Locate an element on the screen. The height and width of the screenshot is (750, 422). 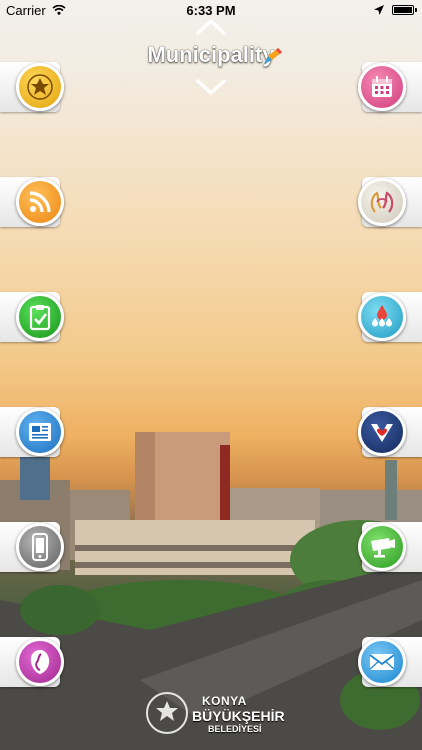
phone-button is located at coordinates (40, 547).